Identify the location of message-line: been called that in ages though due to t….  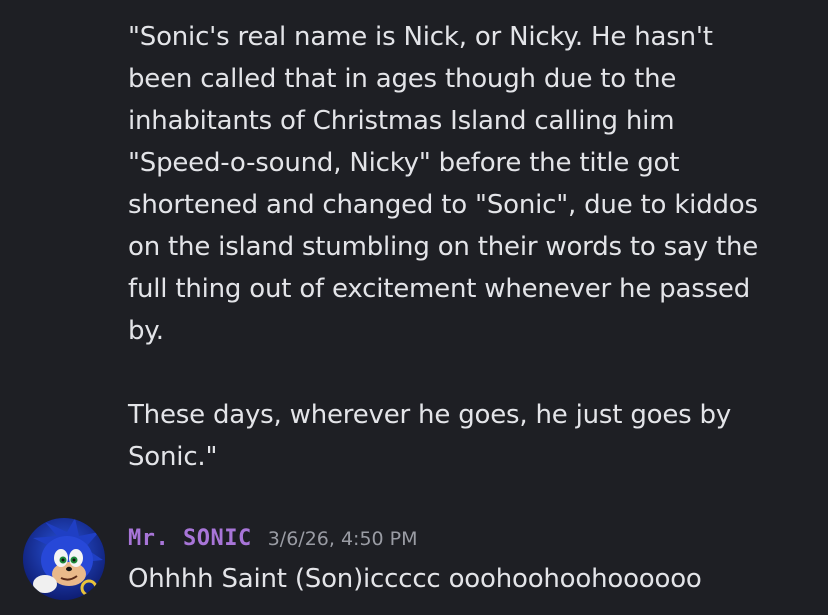
(402, 79).